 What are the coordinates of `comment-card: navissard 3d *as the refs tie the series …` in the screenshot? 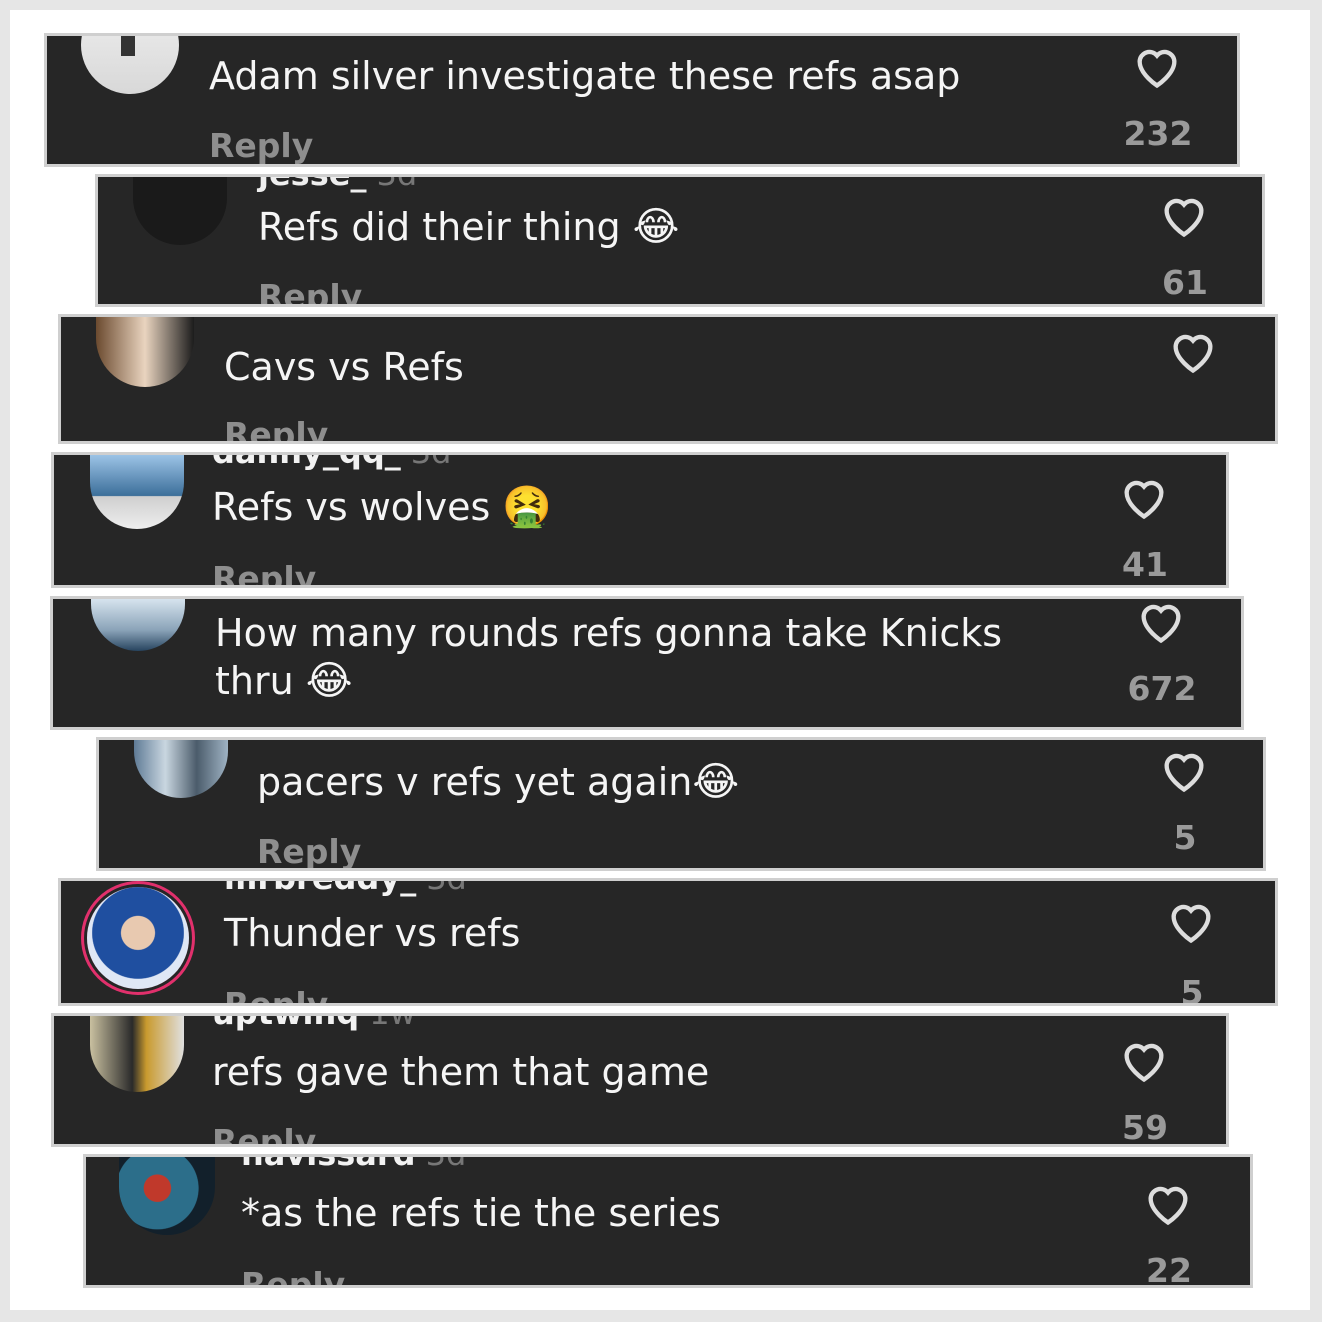 It's located at (668, 1221).